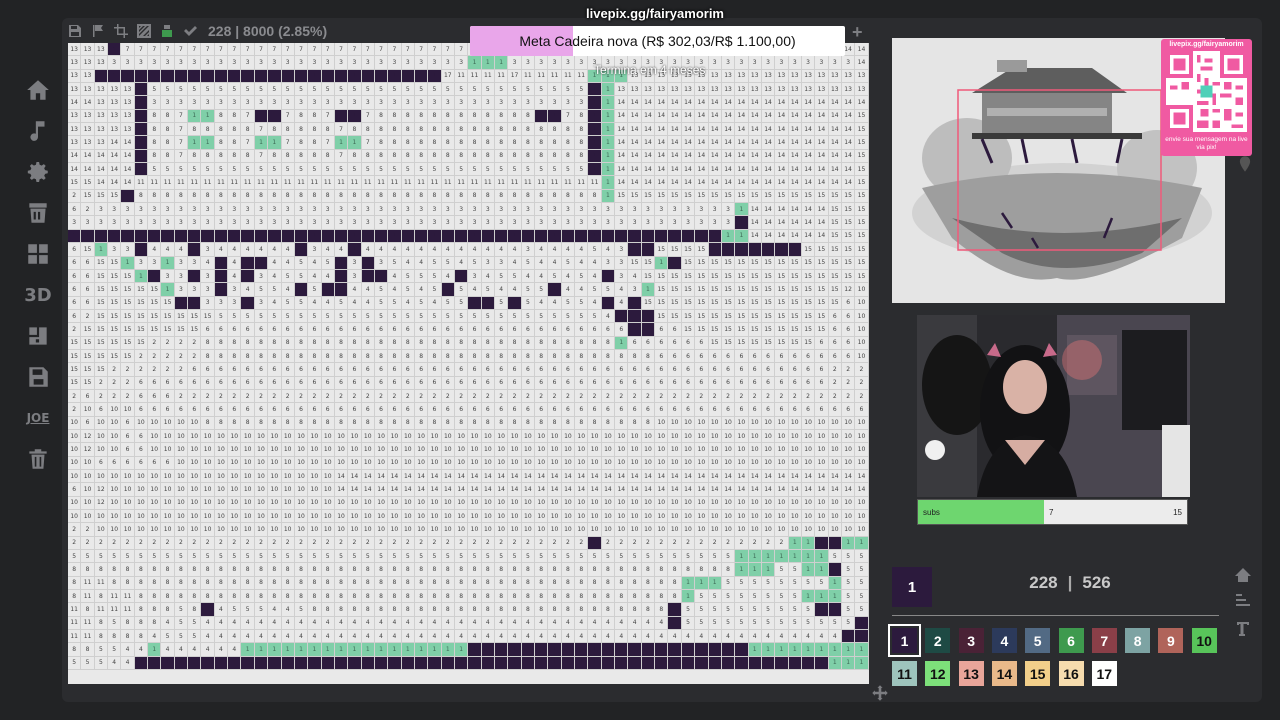 Image resolution: width=1280 pixels, height=720 pixels. I want to click on grid-cell: 13, so click(101, 143).